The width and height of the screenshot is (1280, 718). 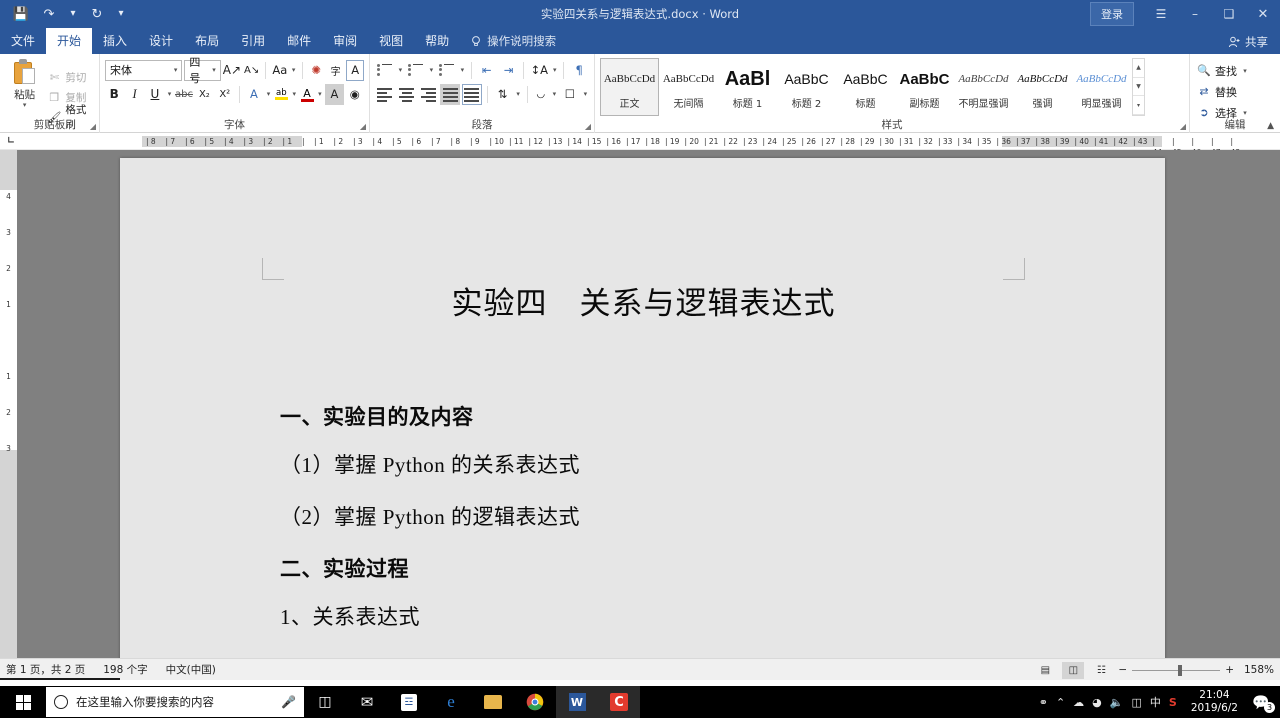 What do you see at coordinates (307, 94) in the screenshot?
I see `font-color-button: A` at bounding box center [307, 94].